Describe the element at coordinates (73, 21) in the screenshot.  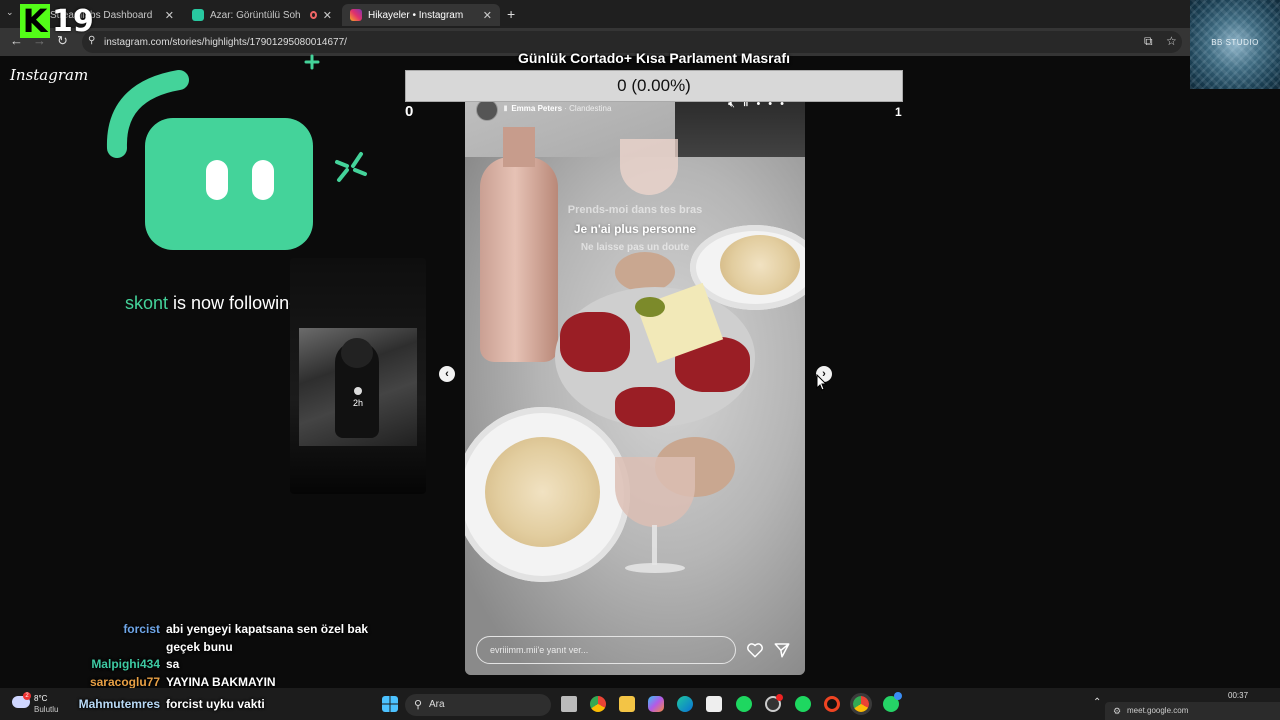
I see `kick-number: 19` at that location.